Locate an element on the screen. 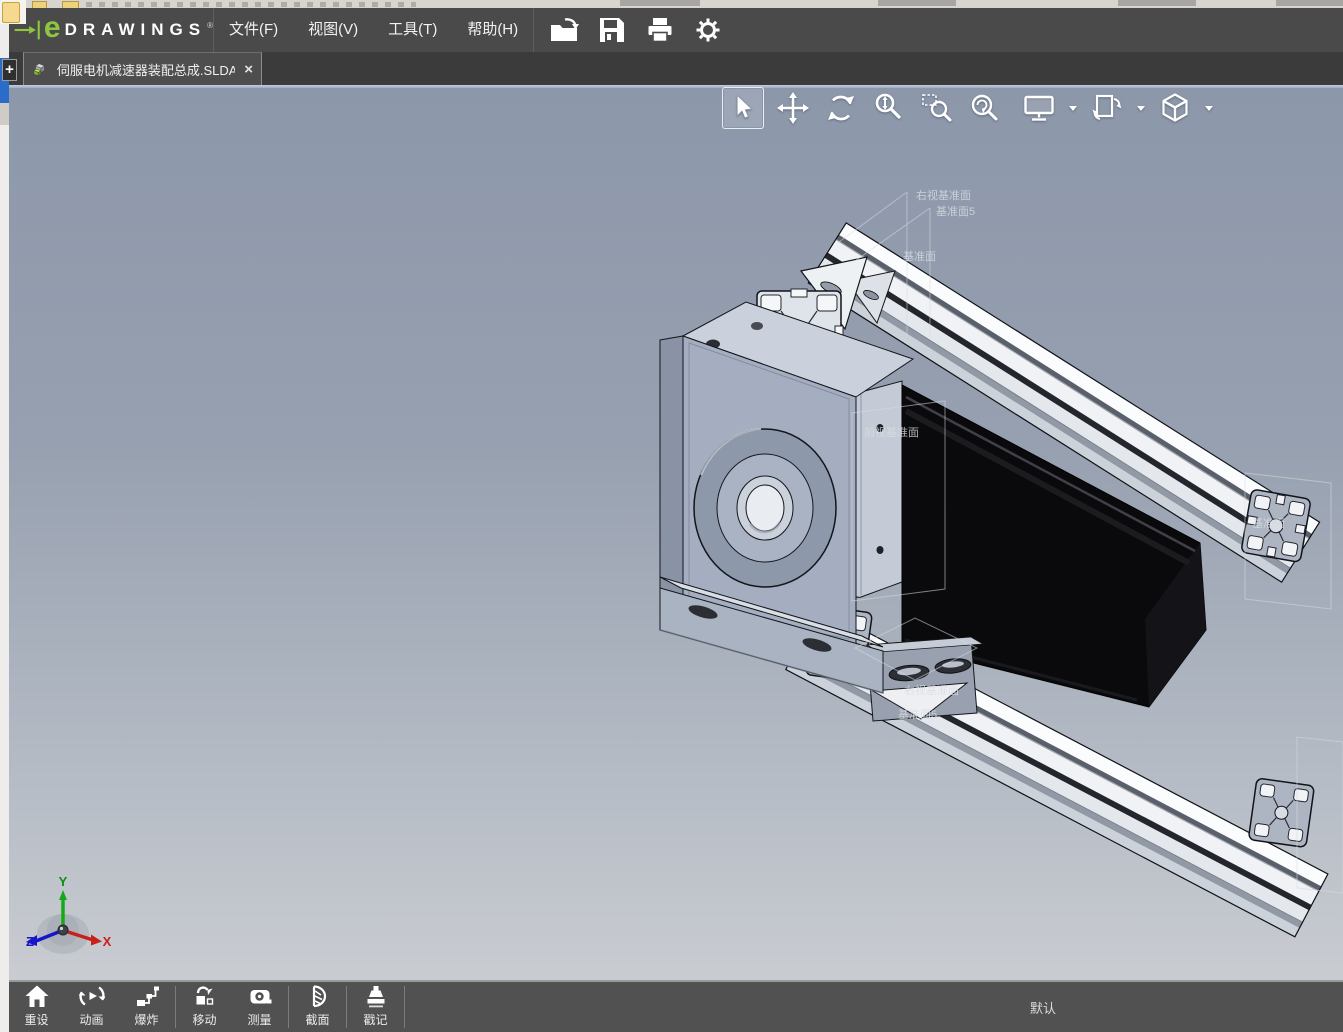  zoom-fit-tool-button is located at coordinates (985, 108).